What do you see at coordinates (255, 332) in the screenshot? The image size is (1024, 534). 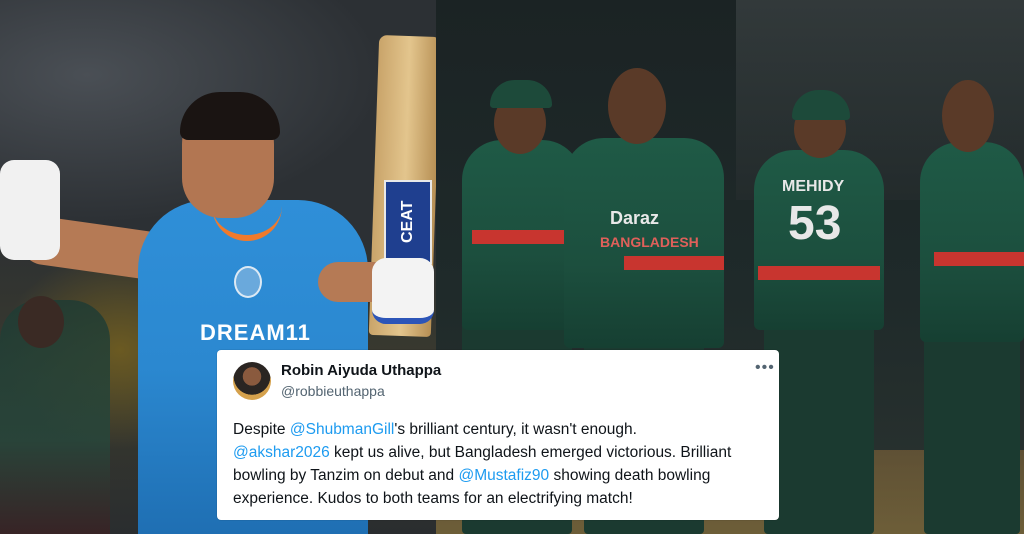 I see `jersey-sponsor-text: DREAM11` at bounding box center [255, 332].